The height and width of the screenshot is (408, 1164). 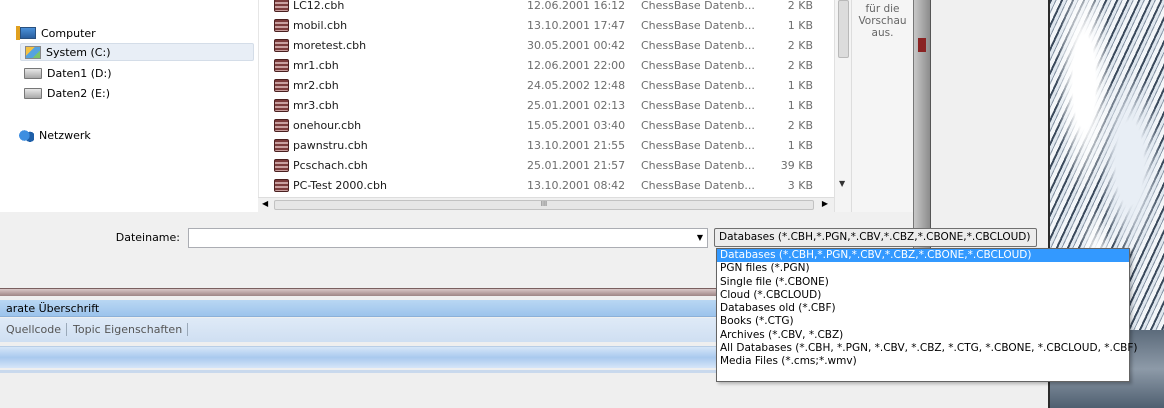 I want to click on file-name: LC12.cbh, so click(x=319, y=6).